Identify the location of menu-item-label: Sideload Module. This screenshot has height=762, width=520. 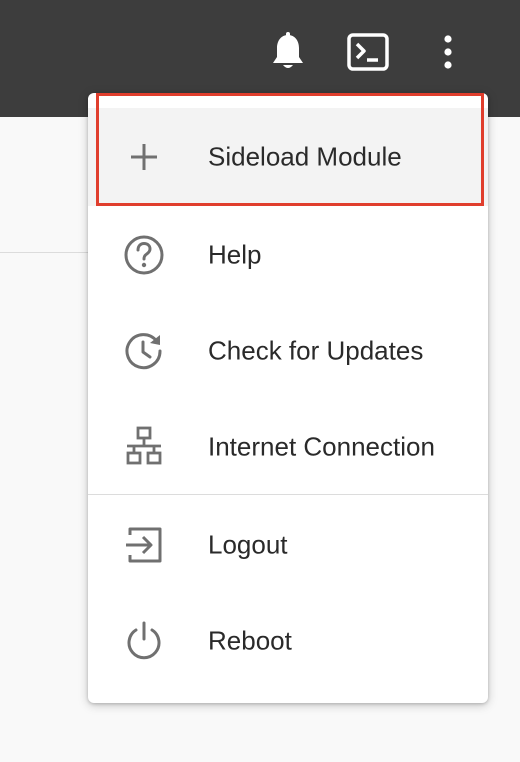
(305, 156).